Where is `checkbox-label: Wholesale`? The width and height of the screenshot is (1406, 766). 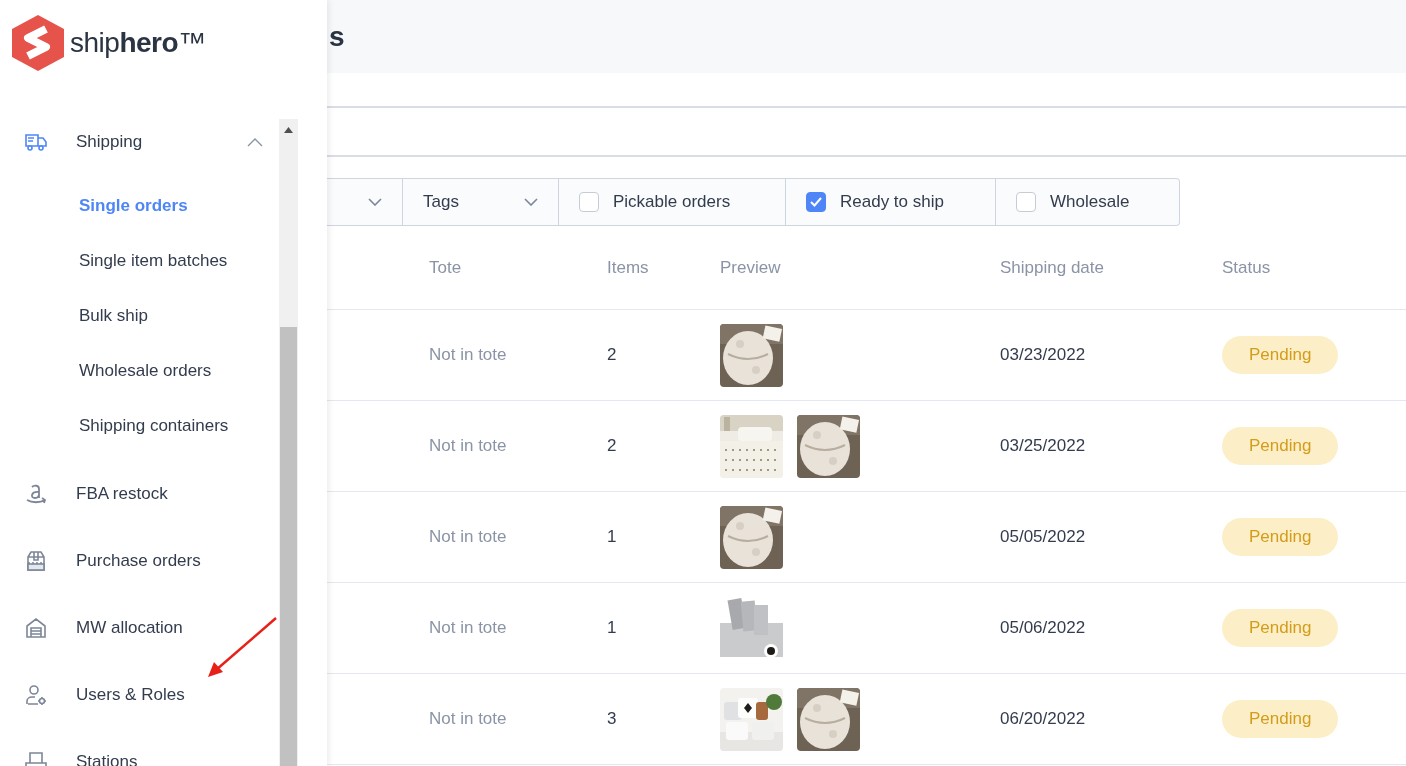
checkbox-label: Wholesale is located at coordinates (1090, 202).